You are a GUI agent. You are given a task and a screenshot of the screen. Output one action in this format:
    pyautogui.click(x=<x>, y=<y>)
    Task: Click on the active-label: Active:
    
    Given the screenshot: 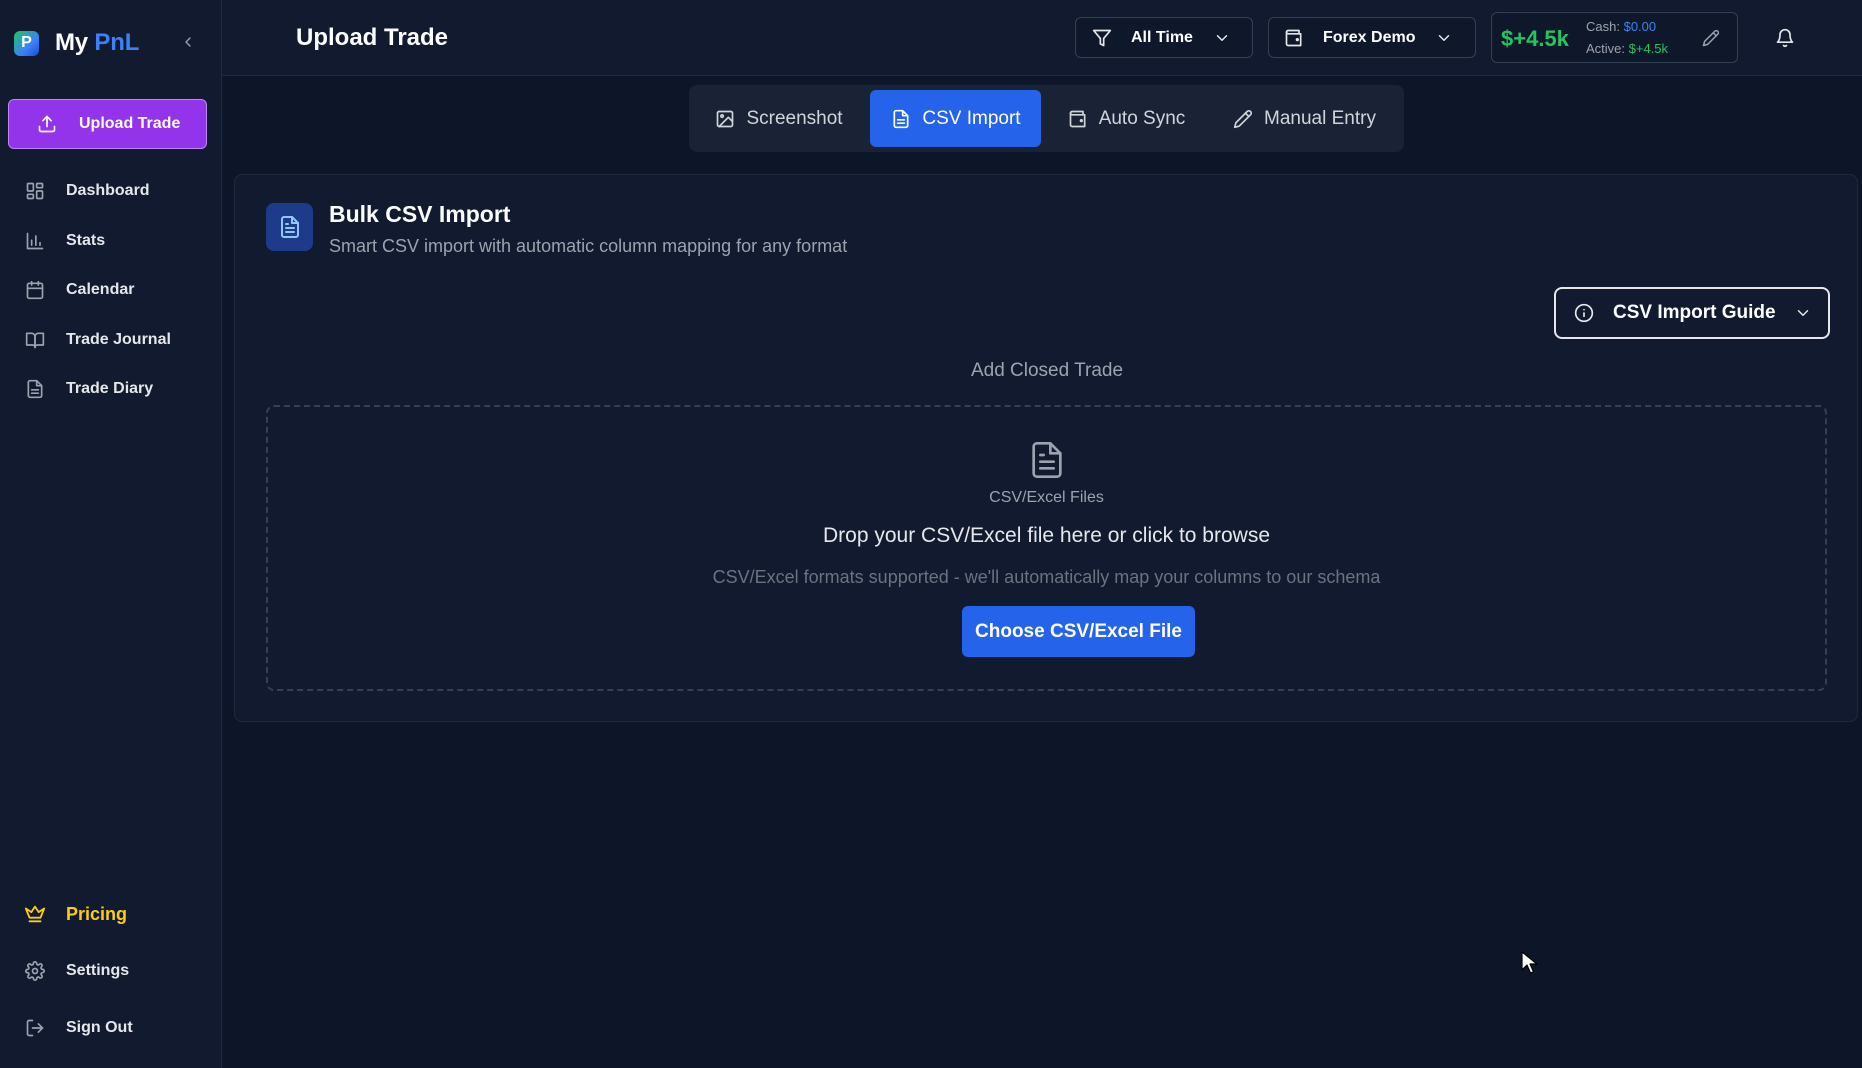 What is the action you would take?
    pyautogui.click(x=1606, y=48)
    